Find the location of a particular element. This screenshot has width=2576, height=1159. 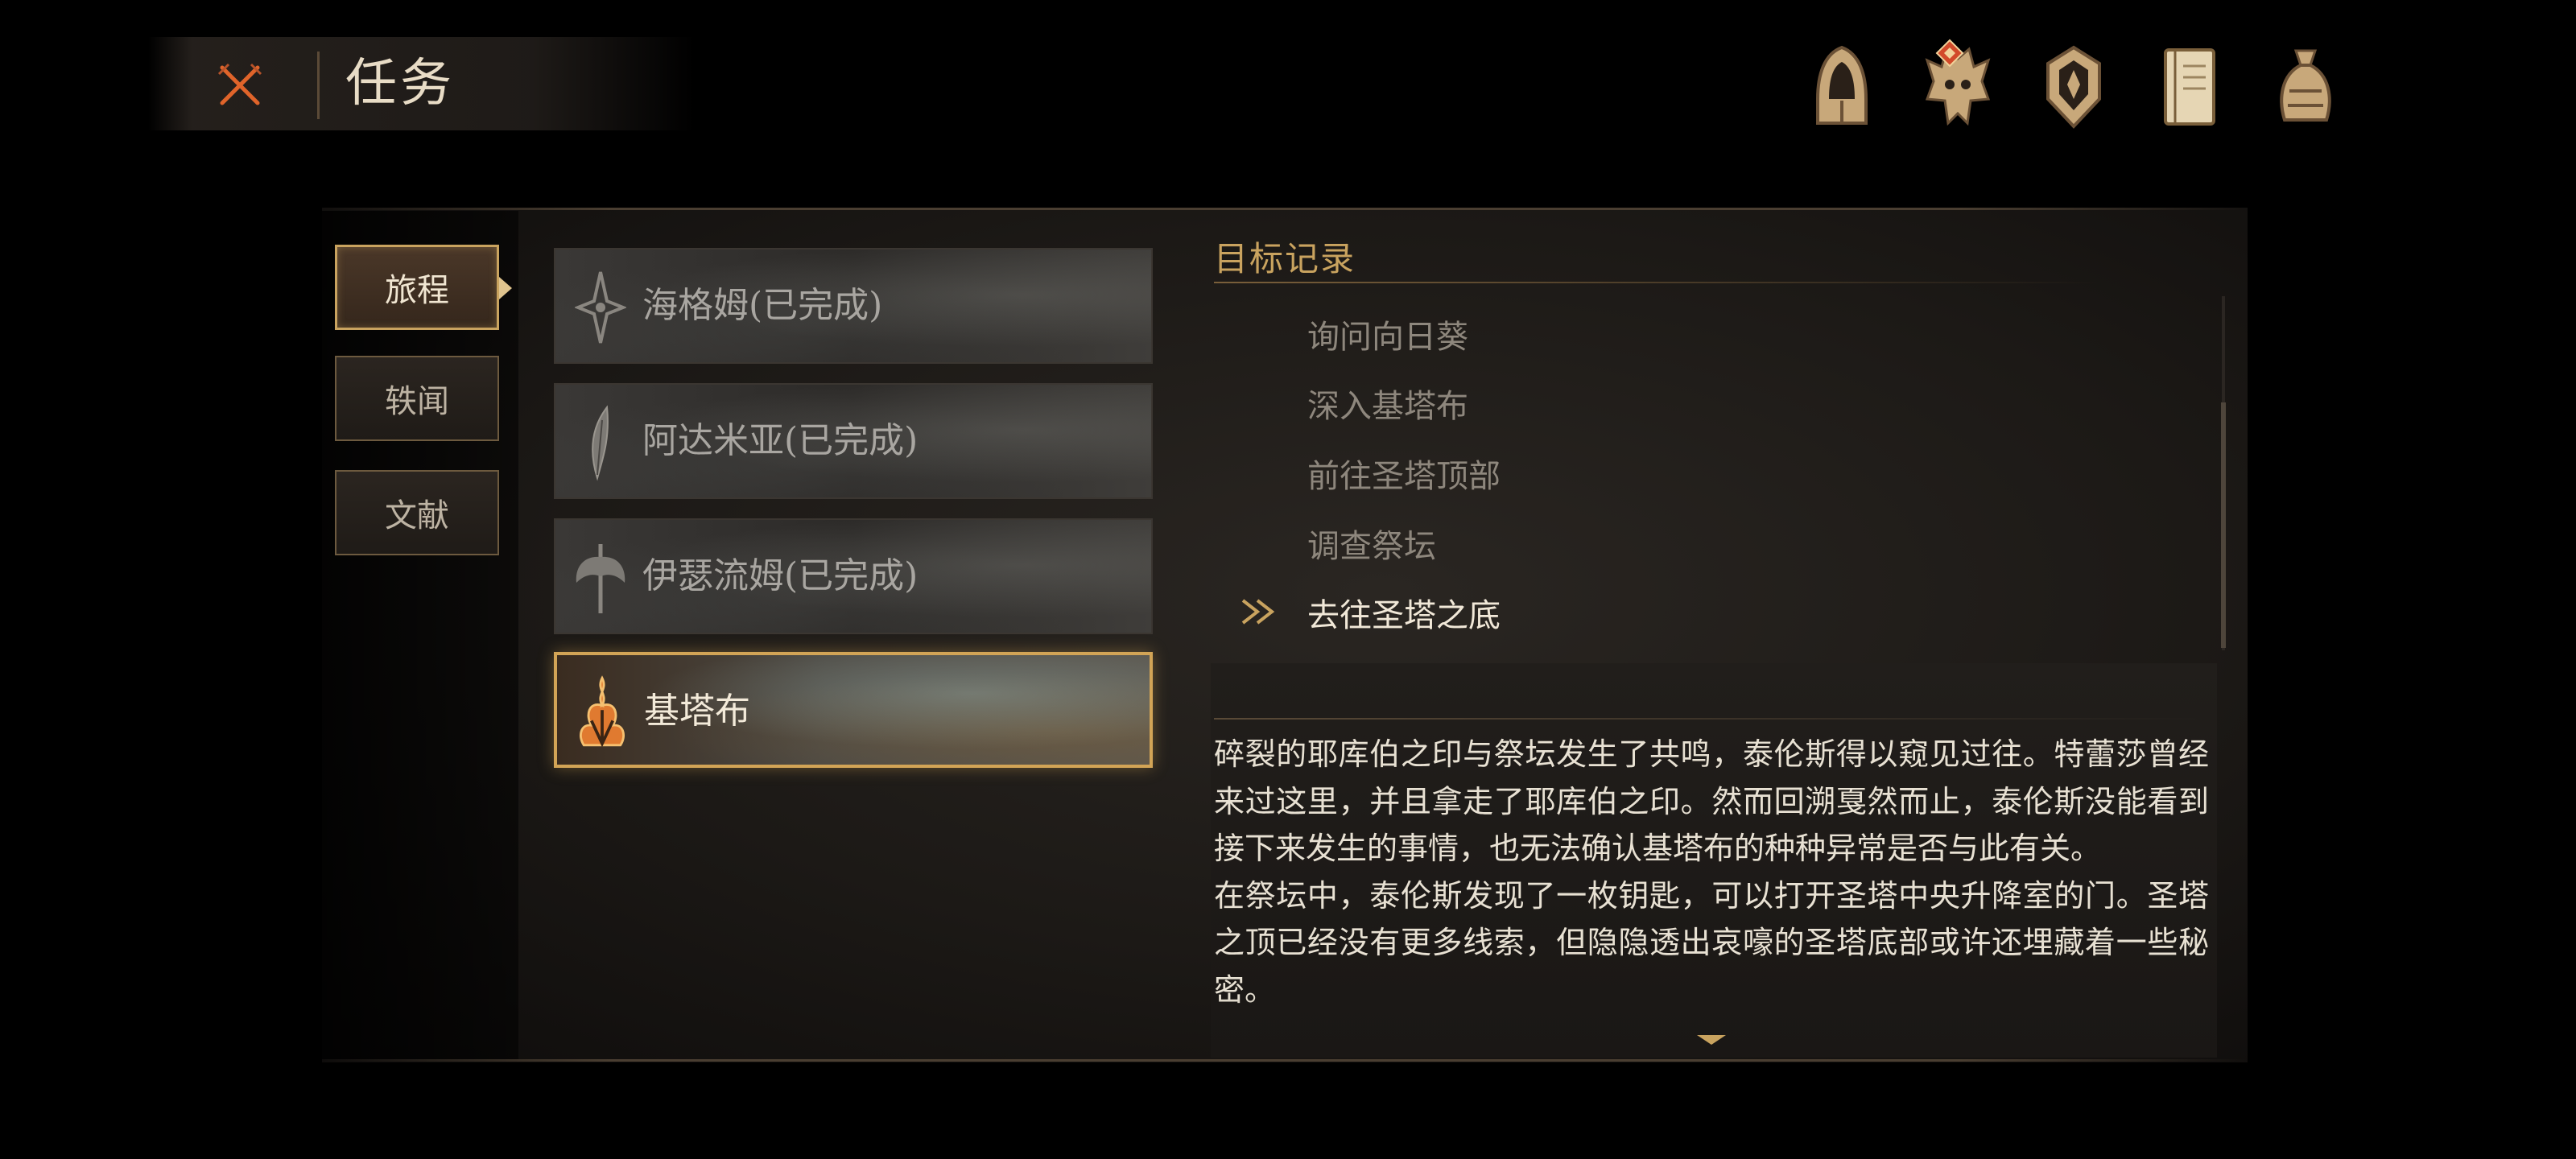

notification-diamond-icon is located at coordinates (1949, 53).